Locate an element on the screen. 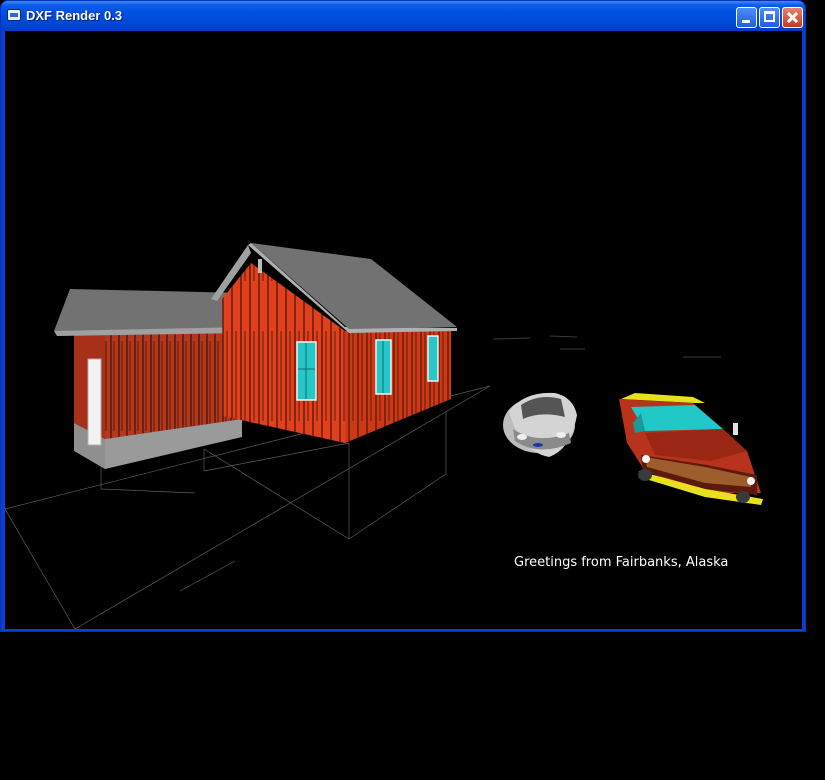 This screenshot has width=825, height=780. title-bar: DXF Render 0.3 is located at coordinates (403, 16).